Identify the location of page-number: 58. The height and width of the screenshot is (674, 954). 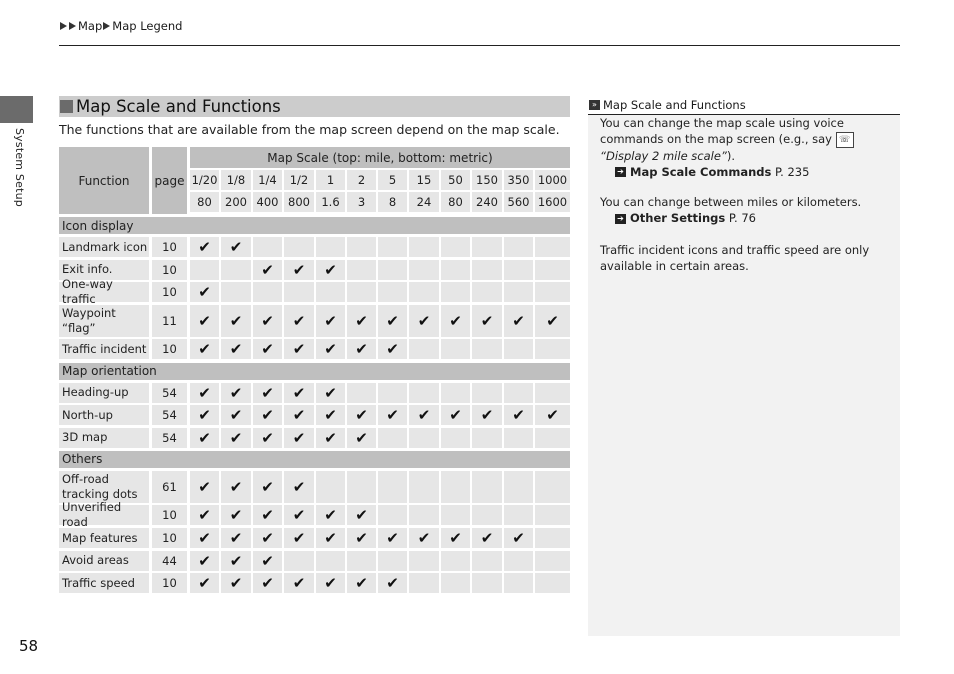
(29, 646).